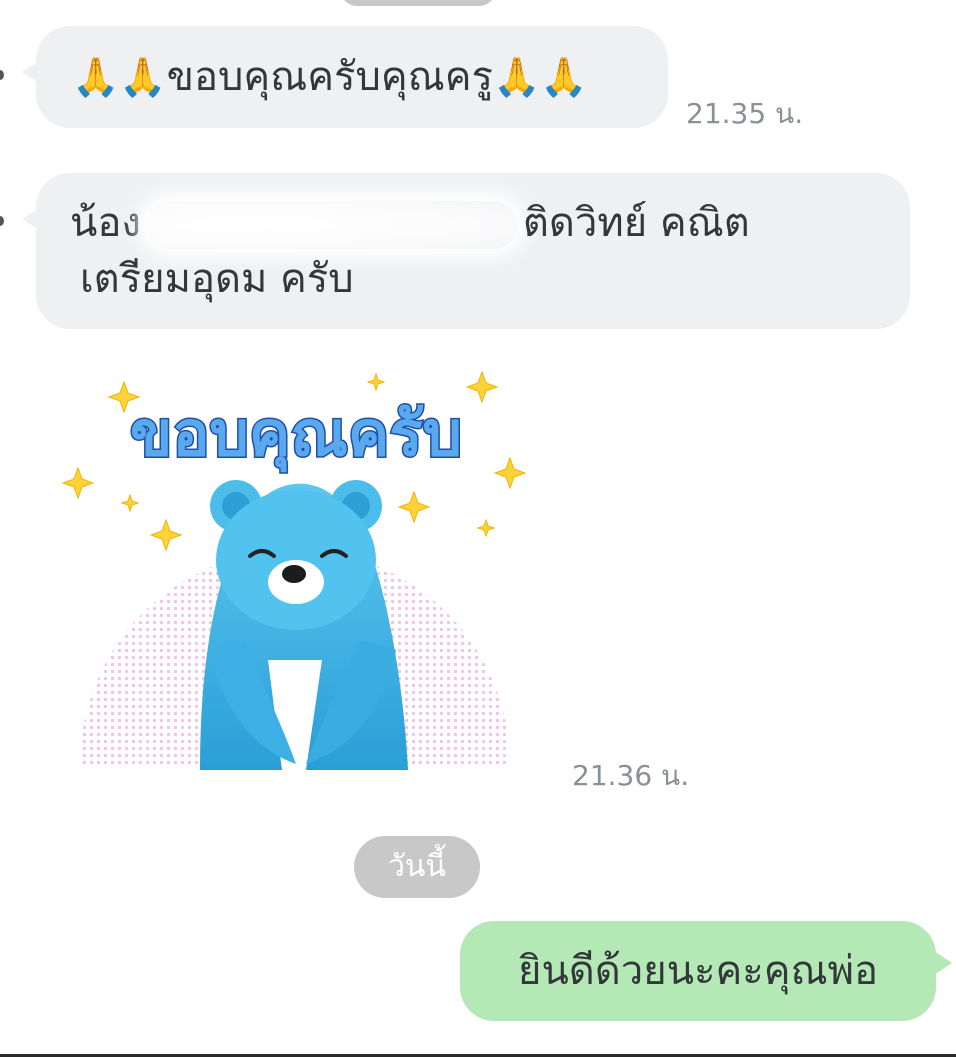 This screenshot has height=1058, width=956. Describe the element at coordinates (698, 971) in the screenshot. I see `message-text: ยินดีด้วยนะคะคุณพ่อ` at that location.